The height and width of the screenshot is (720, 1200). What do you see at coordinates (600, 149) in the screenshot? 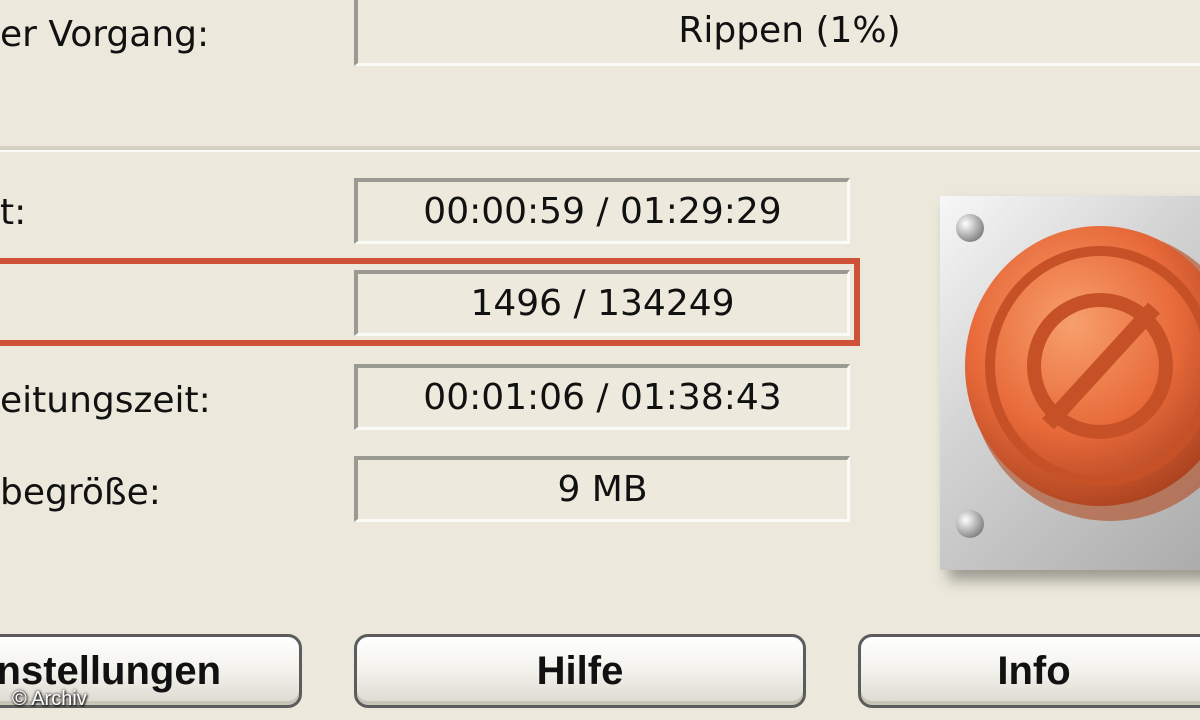
I see `separator` at bounding box center [600, 149].